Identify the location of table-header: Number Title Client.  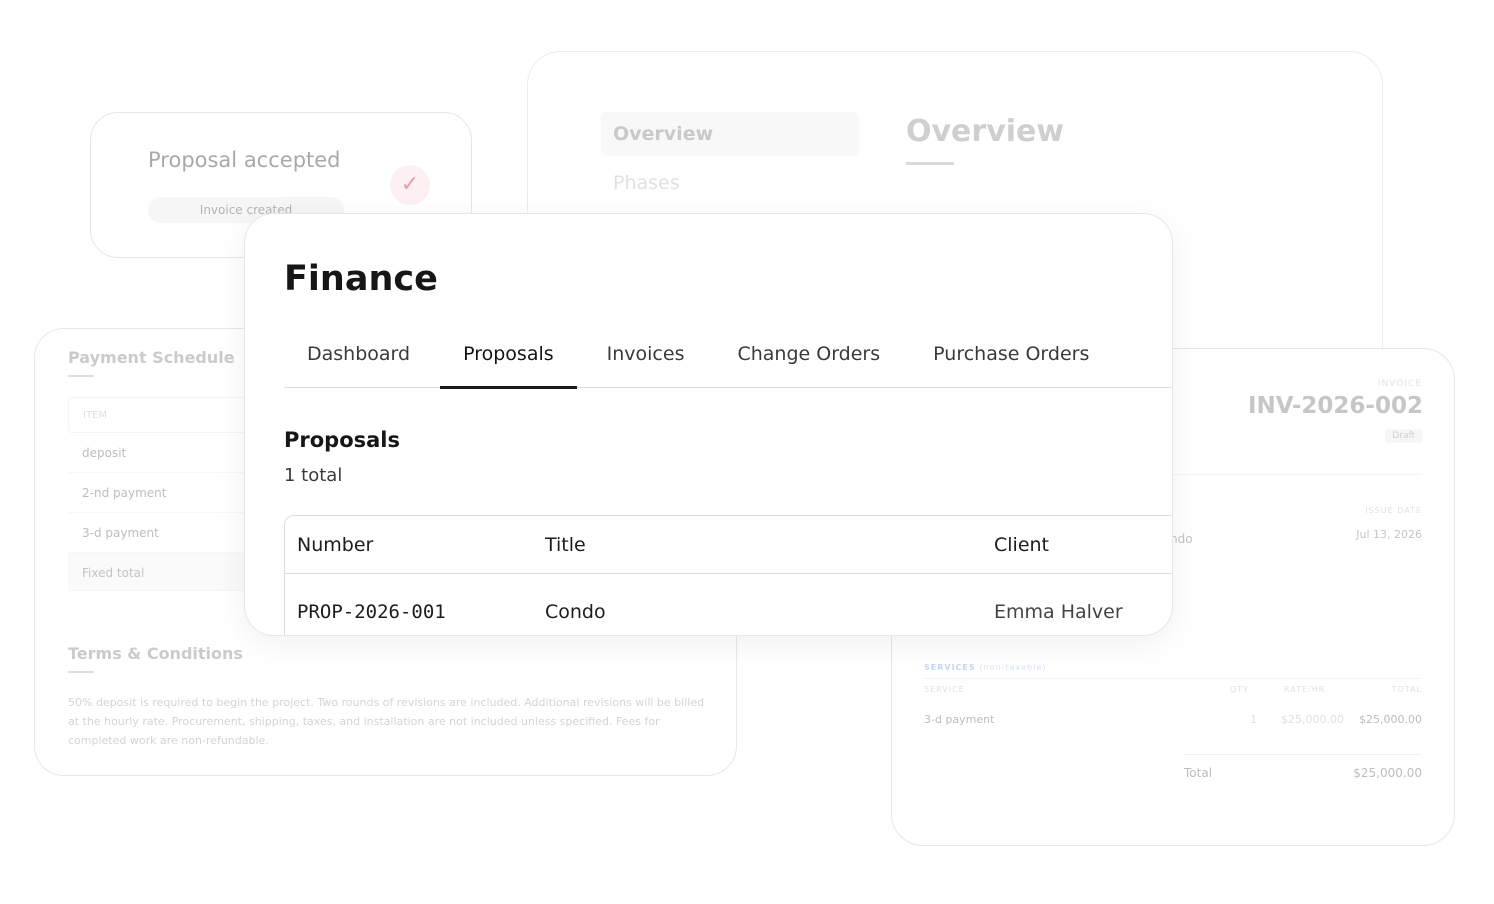
(728, 545).